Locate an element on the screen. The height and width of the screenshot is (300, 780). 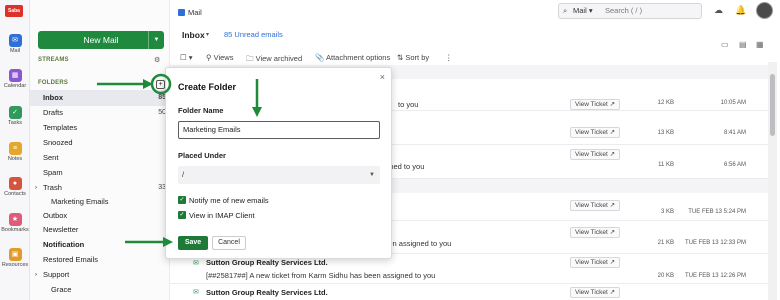
mail-time: TUE FEB 13 12:33 PM is located at coordinates (715, 243).